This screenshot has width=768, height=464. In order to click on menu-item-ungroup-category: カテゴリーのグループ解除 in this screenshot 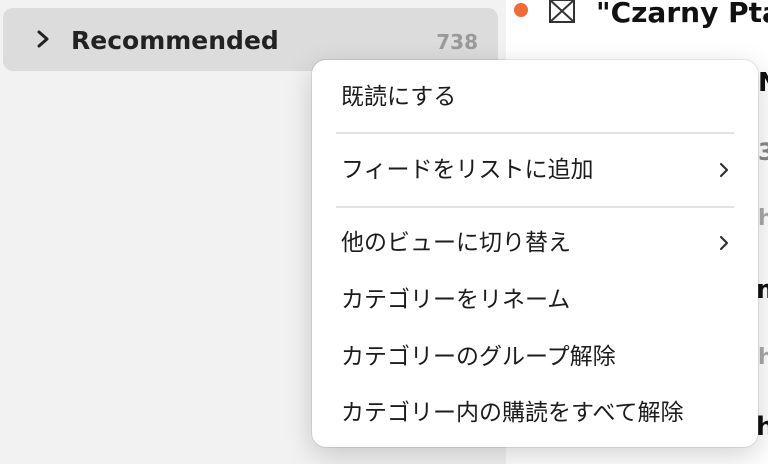, I will do `click(535, 357)`.